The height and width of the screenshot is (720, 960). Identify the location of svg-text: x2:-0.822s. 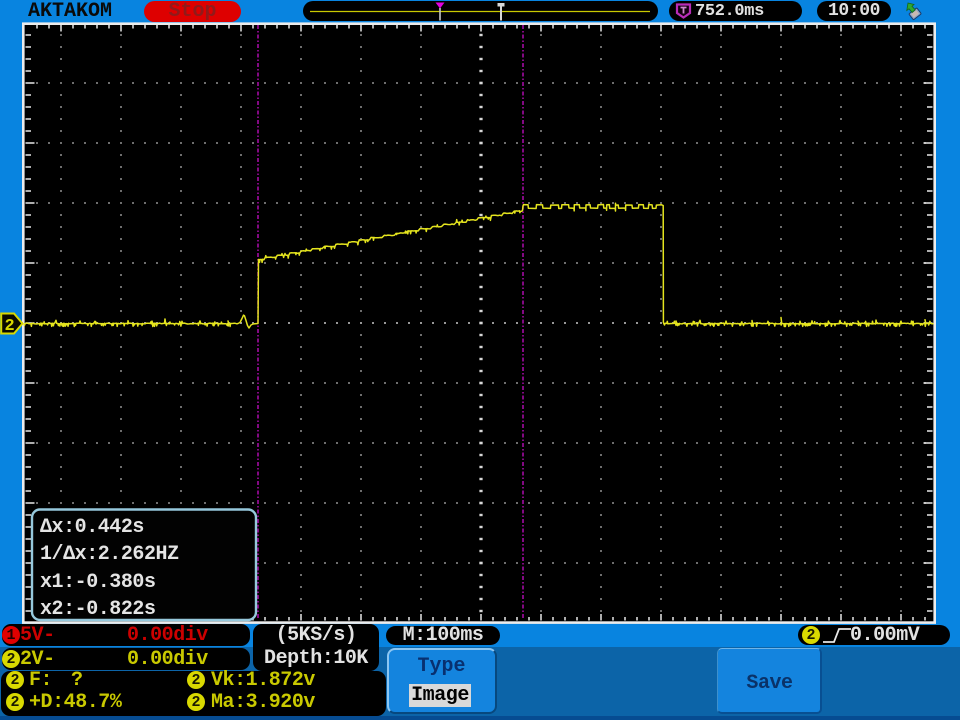
(98, 609).